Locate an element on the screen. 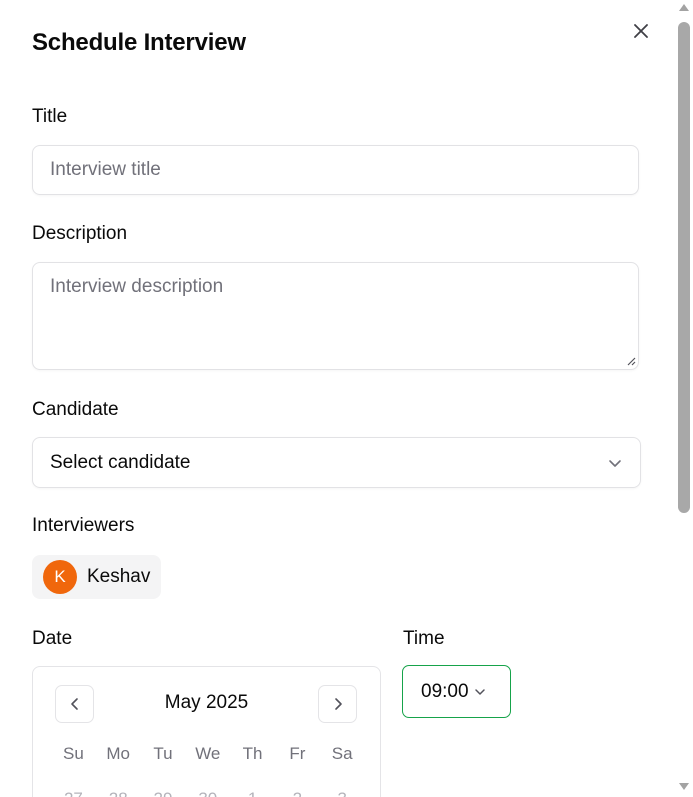  close-icon is located at coordinates (641, 31).